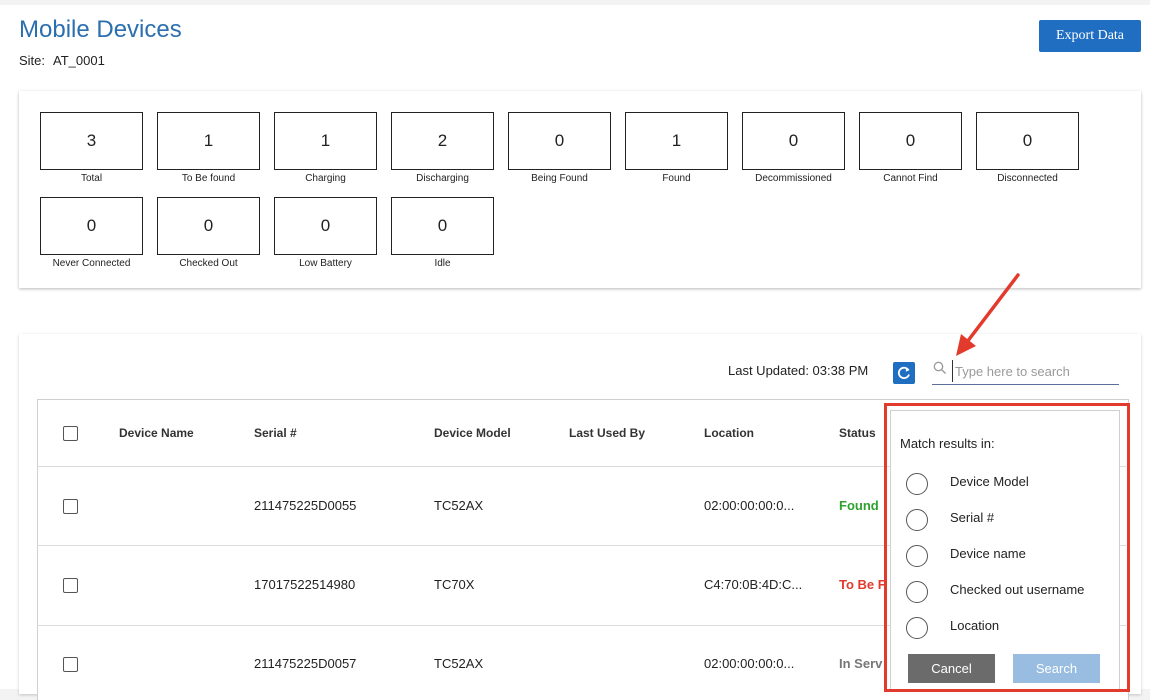  I want to click on stat-label: Found, so click(676, 178).